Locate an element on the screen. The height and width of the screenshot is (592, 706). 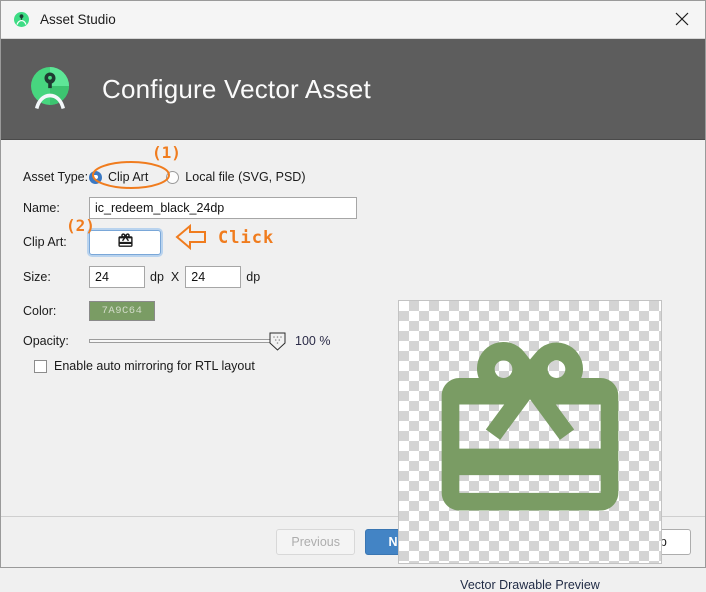
opacity-slider-thumb is located at coordinates (277, 341).